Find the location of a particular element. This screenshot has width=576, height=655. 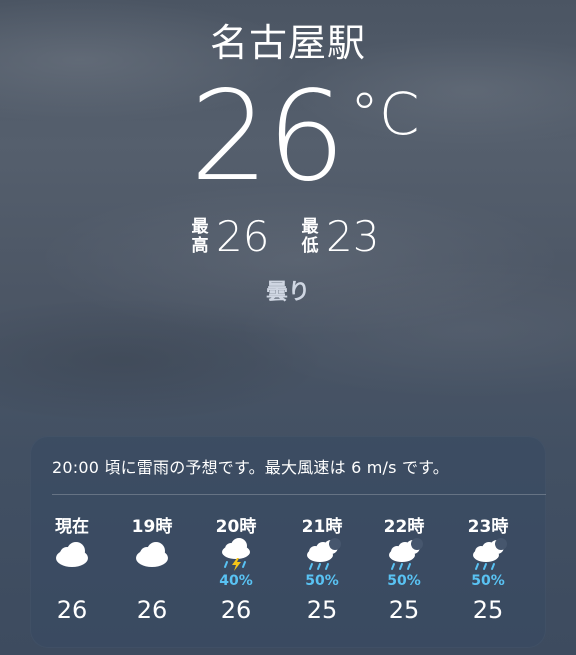

hour-precip: 40% is located at coordinates (236, 581).